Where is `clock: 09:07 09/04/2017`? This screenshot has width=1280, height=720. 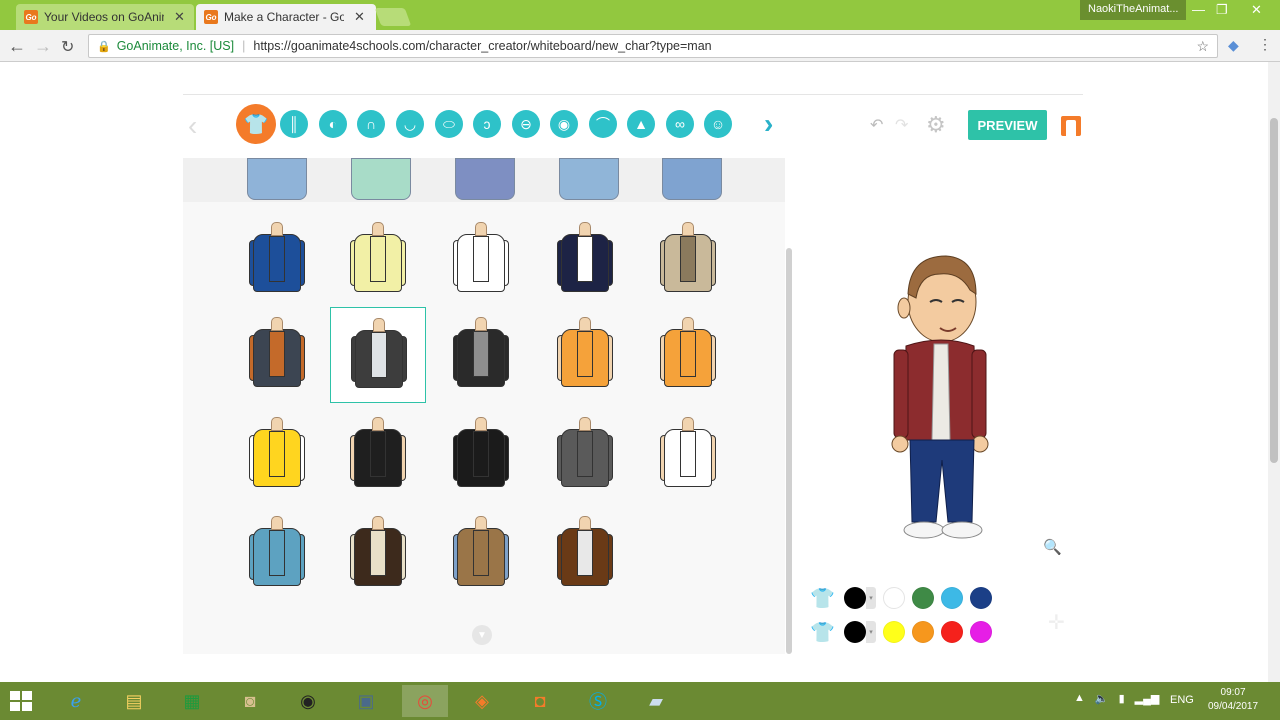 clock: 09:07 09/04/2017 is located at coordinates (1233, 700).